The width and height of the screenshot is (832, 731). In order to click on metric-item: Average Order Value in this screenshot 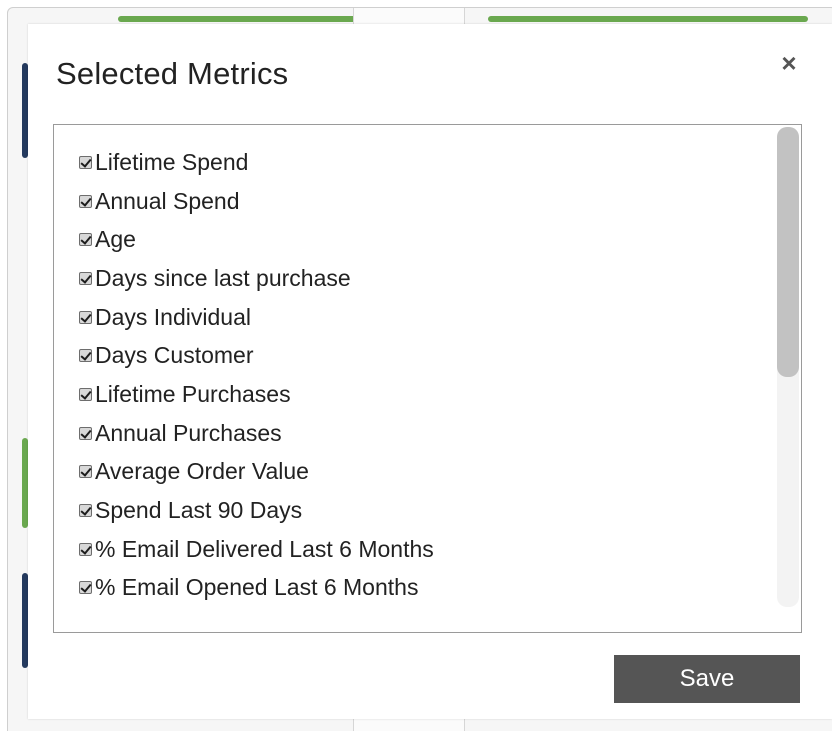, I will do `click(256, 472)`.